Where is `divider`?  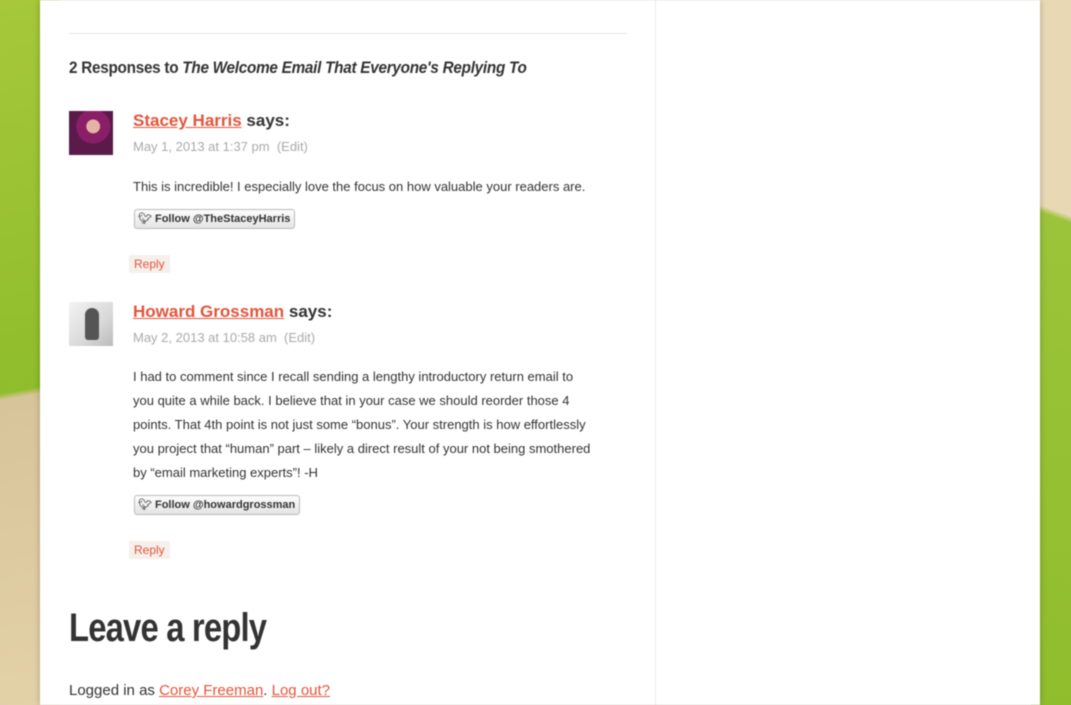
divider is located at coordinates (348, 33).